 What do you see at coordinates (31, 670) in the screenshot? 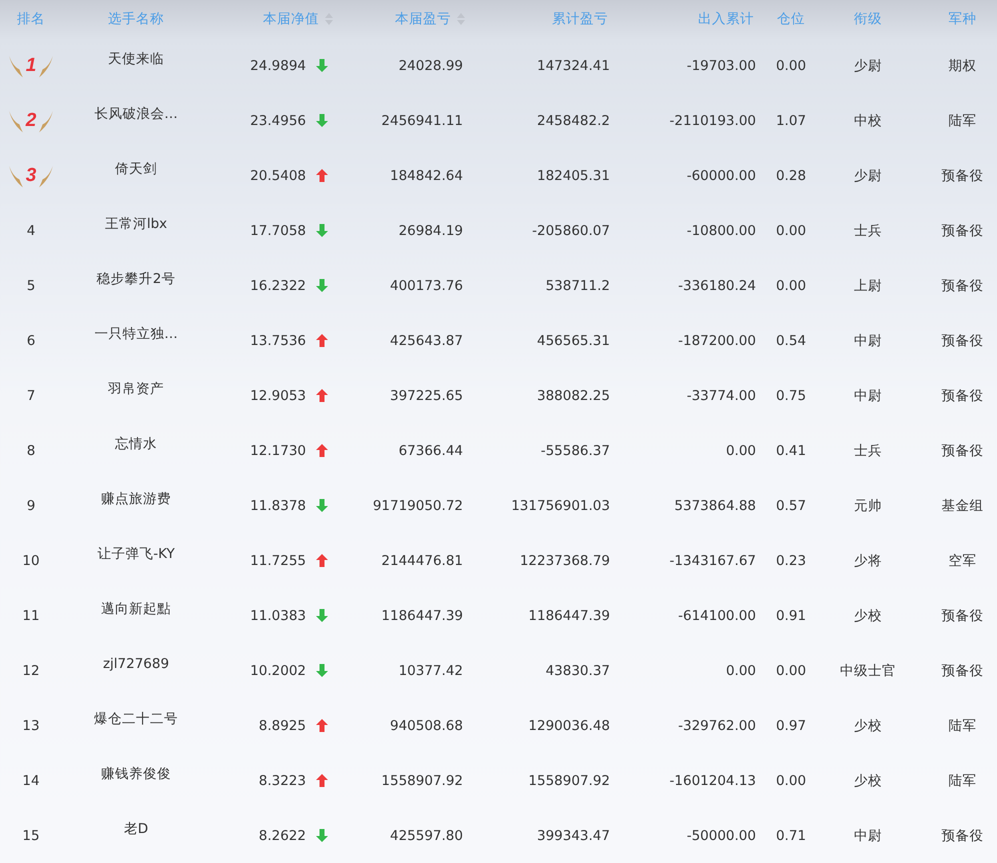
I see `rank-number: 12` at bounding box center [31, 670].